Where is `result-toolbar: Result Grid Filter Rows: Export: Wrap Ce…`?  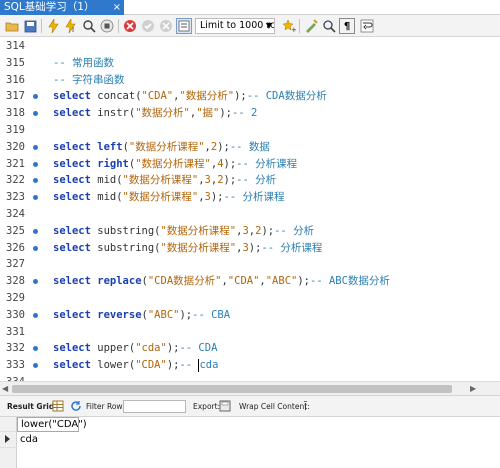 result-toolbar: Result Grid Filter Rows: Export: Wrap Ce… is located at coordinates (250, 406).